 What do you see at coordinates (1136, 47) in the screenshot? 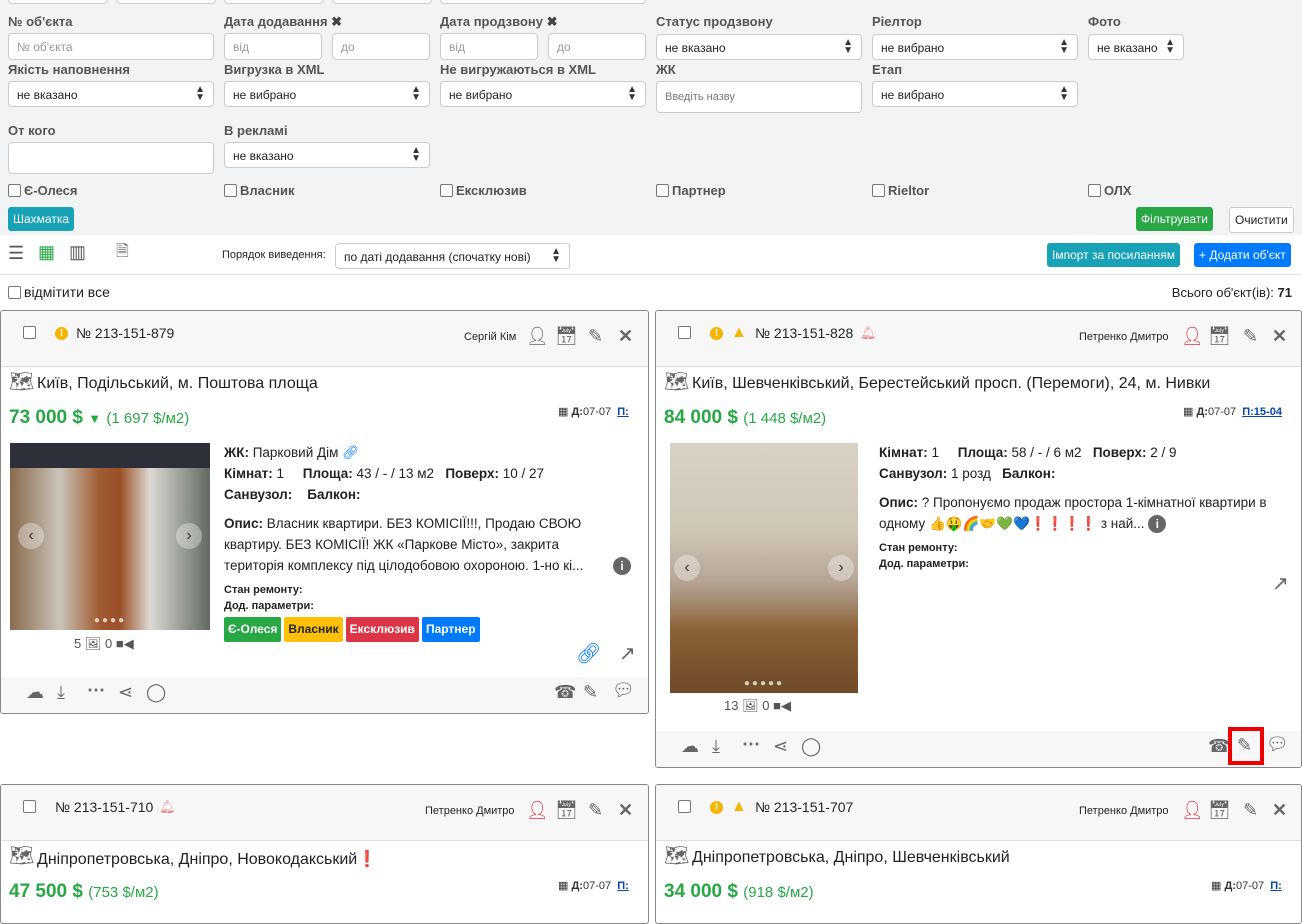
I see `photo-select: не вказано ▲ ▼` at bounding box center [1136, 47].